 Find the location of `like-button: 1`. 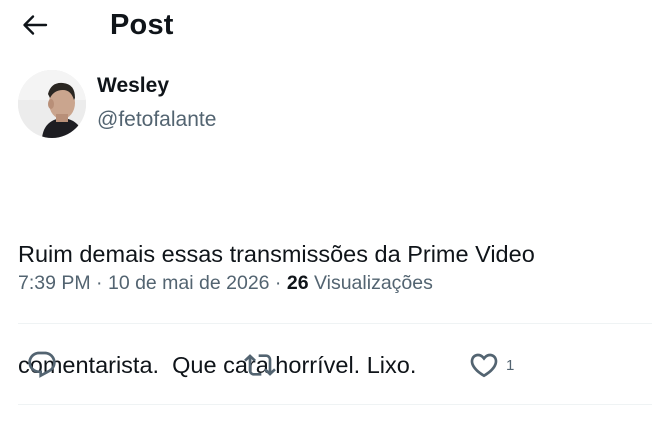

like-button: 1 is located at coordinates (491, 365).